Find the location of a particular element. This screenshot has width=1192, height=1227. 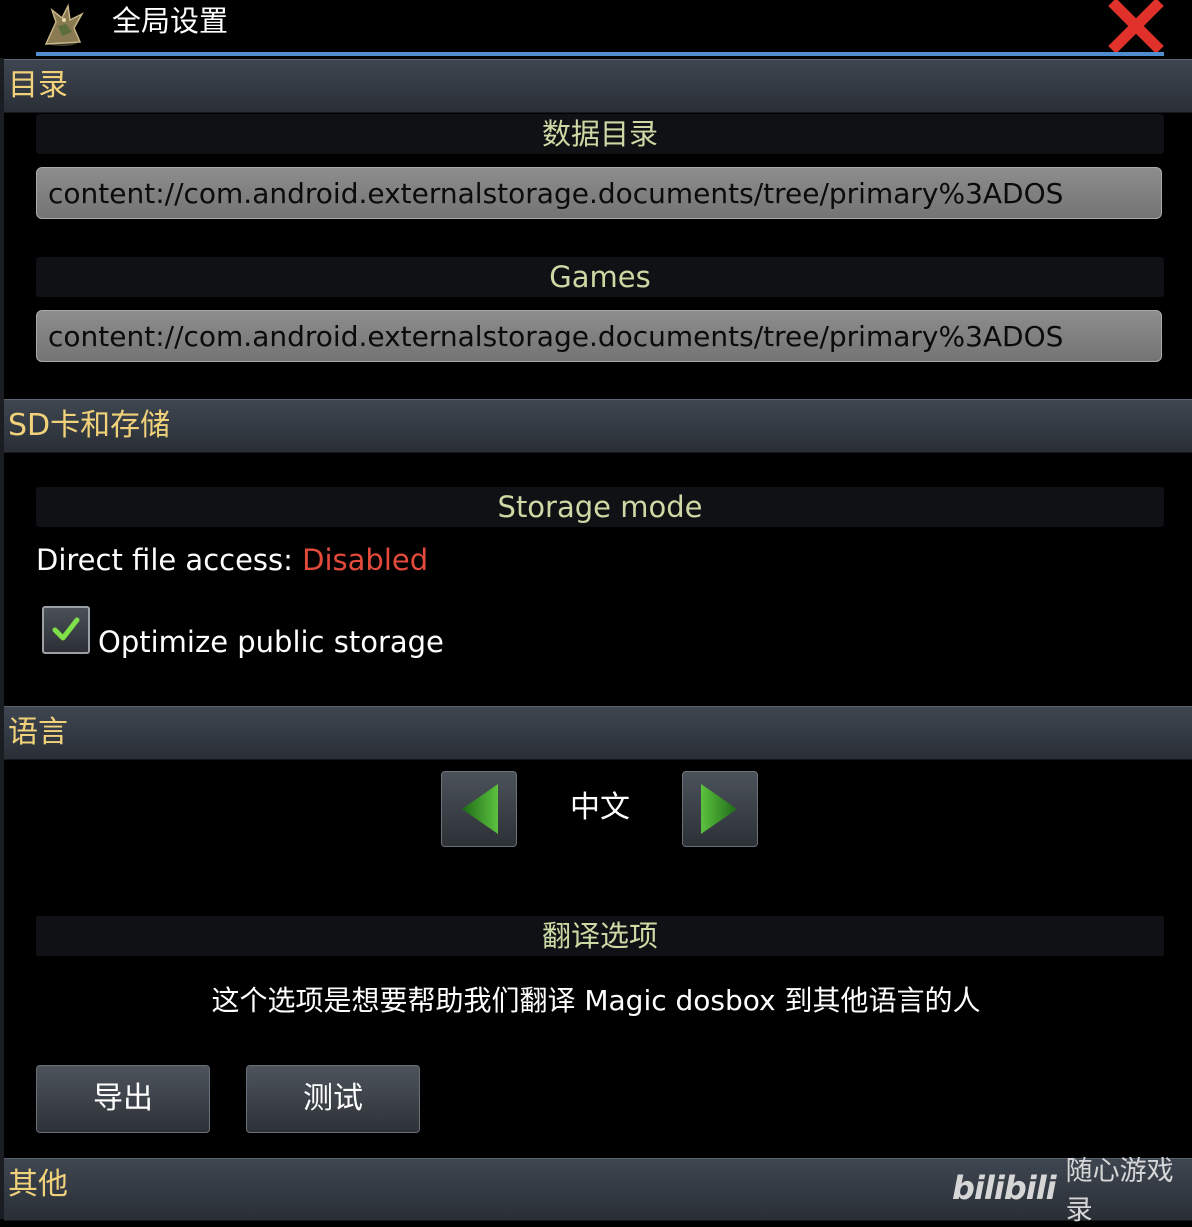

data-dir-label: 数据目录 is located at coordinates (600, 134).